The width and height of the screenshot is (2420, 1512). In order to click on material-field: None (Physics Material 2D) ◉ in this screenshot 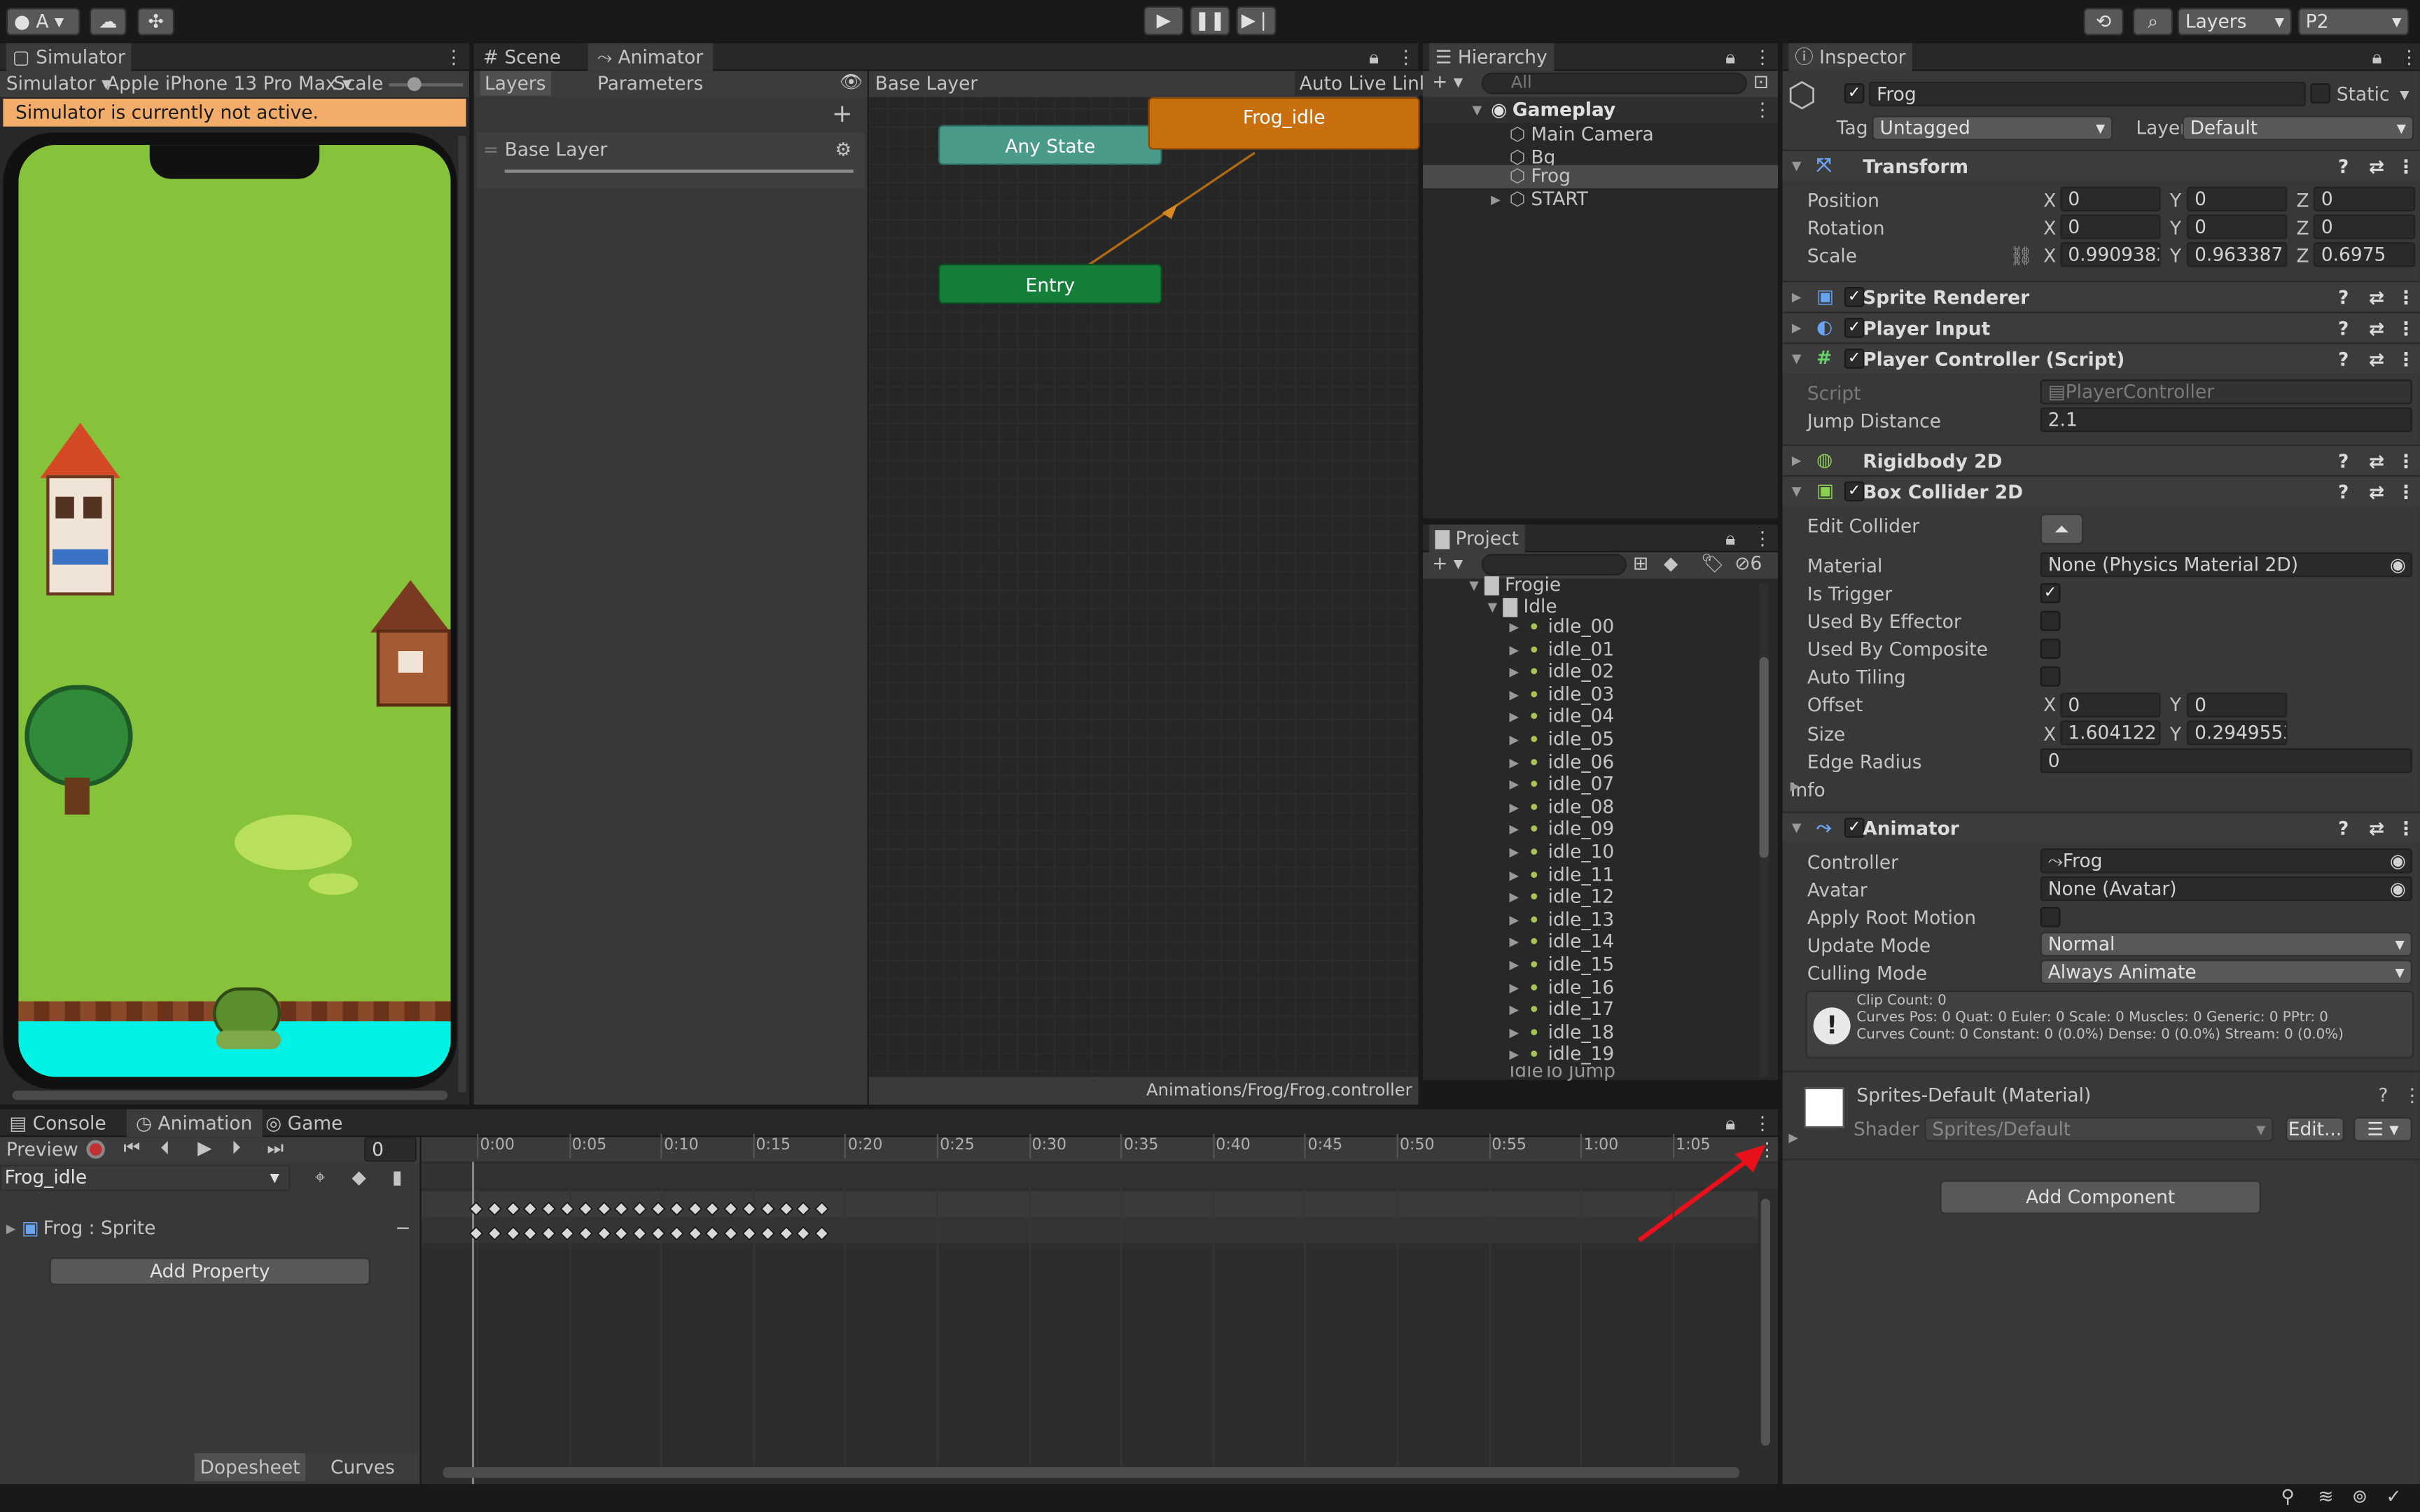, I will do `click(2226, 565)`.